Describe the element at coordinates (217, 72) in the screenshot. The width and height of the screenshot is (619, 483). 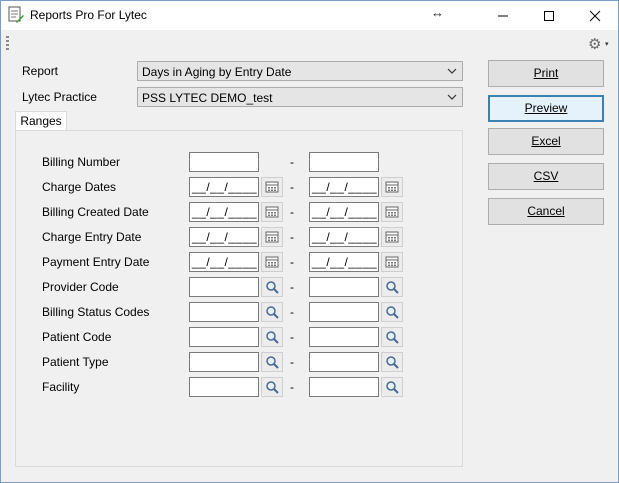
I see `report-select-value: Days in Aging by Entry Date` at that location.